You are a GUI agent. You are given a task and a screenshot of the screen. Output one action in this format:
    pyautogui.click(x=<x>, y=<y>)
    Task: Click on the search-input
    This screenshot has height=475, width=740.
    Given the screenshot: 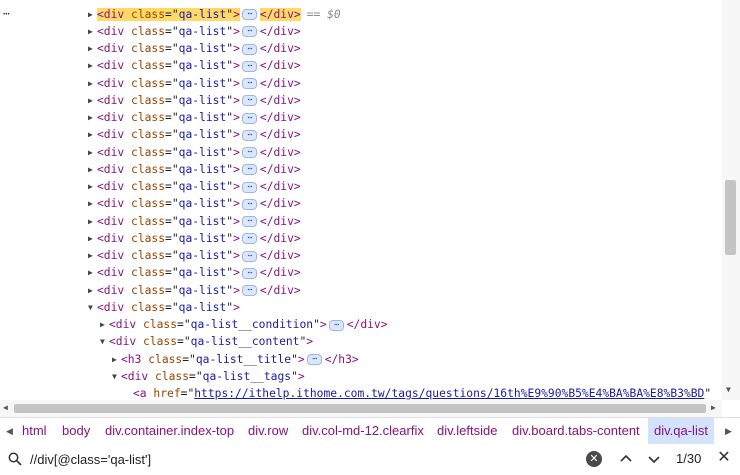 What is the action you would take?
    pyautogui.click(x=302, y=459)
    